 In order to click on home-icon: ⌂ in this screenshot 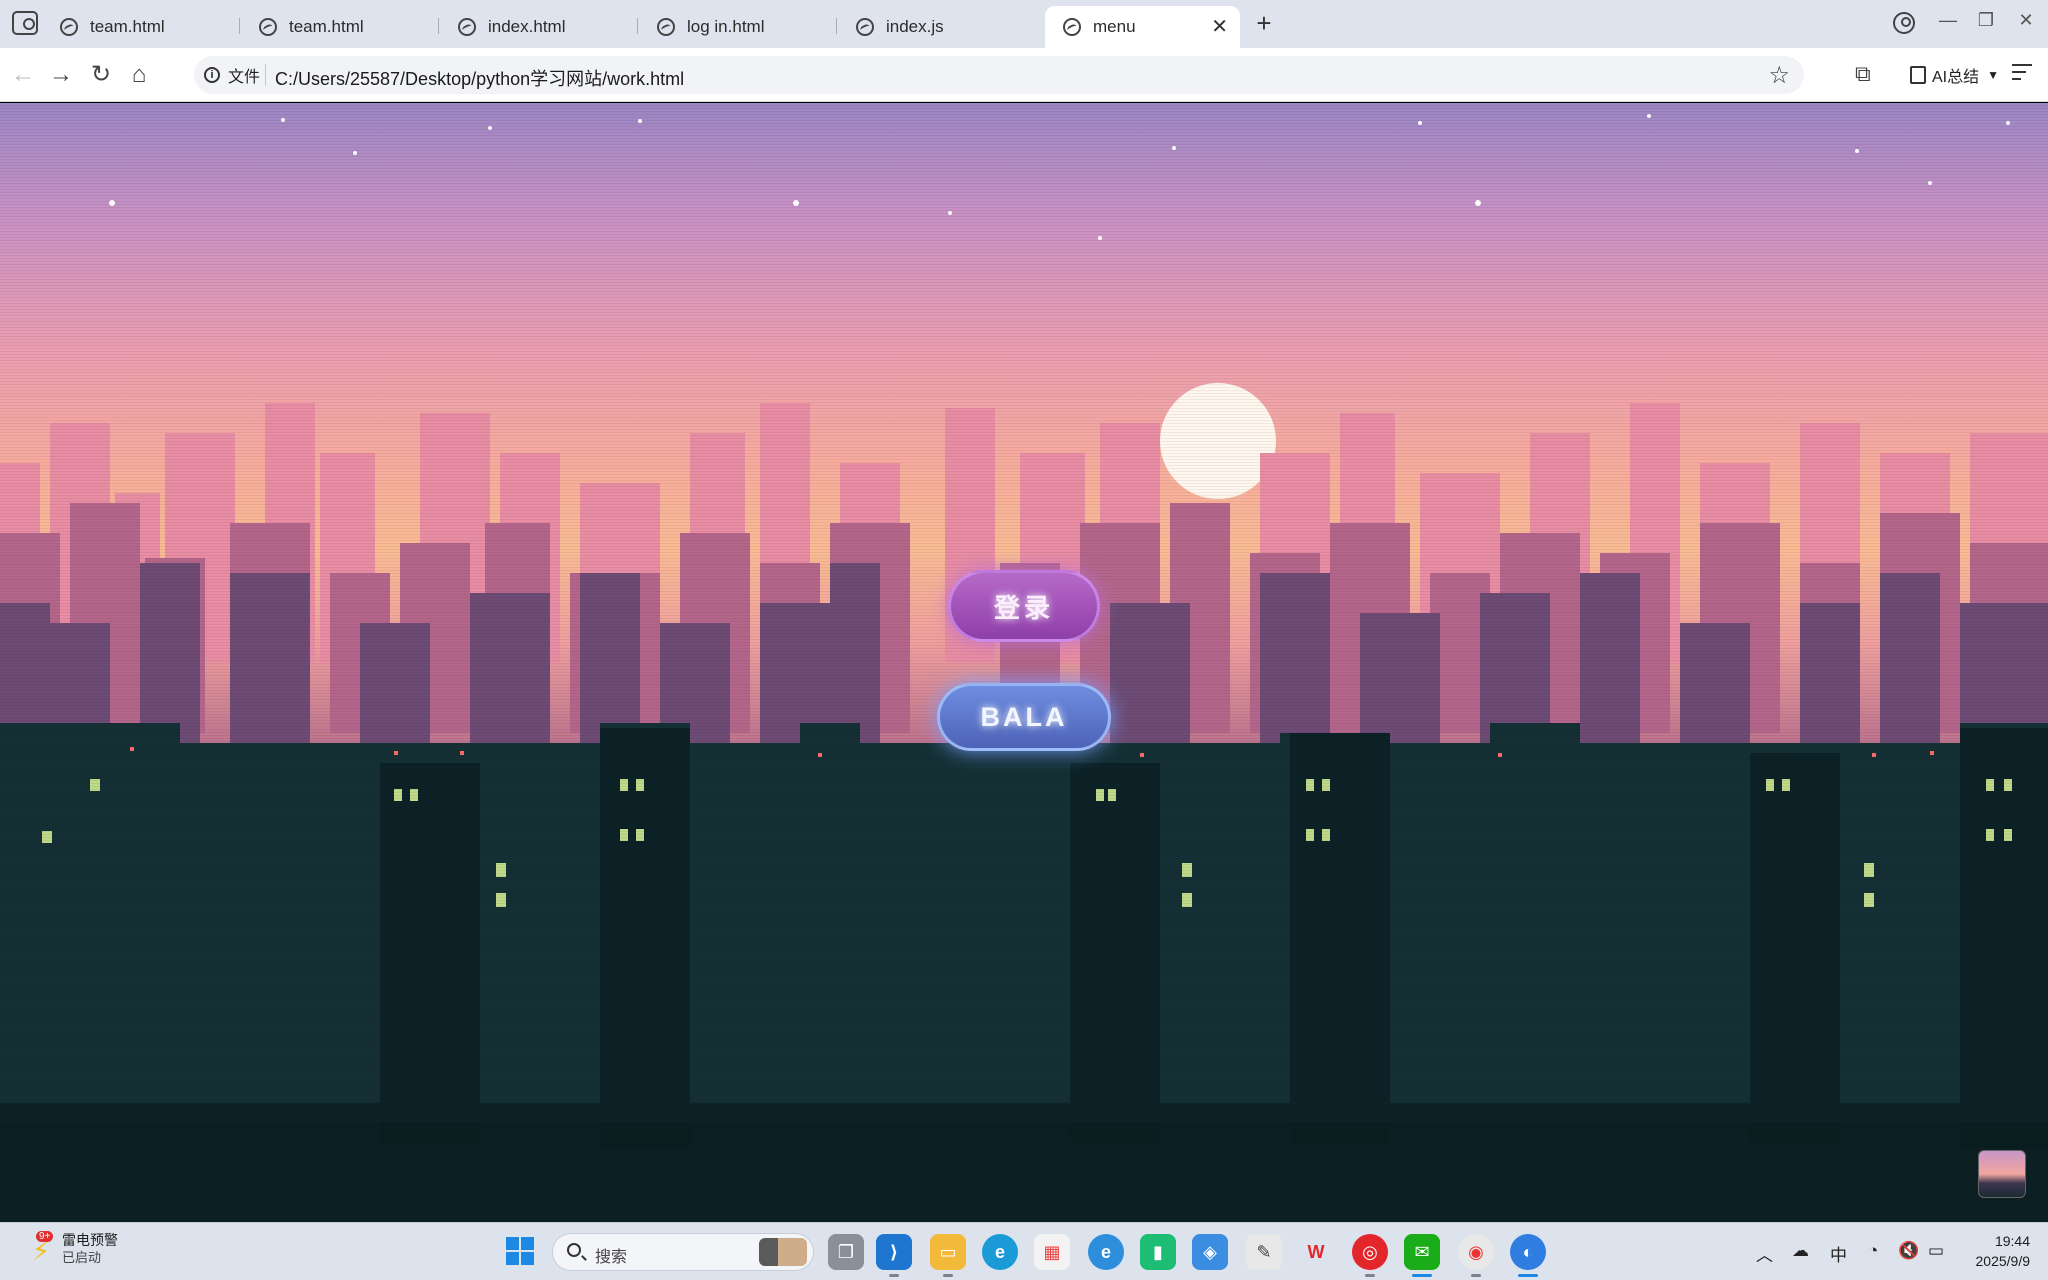, I will do `click(139, 75)`.